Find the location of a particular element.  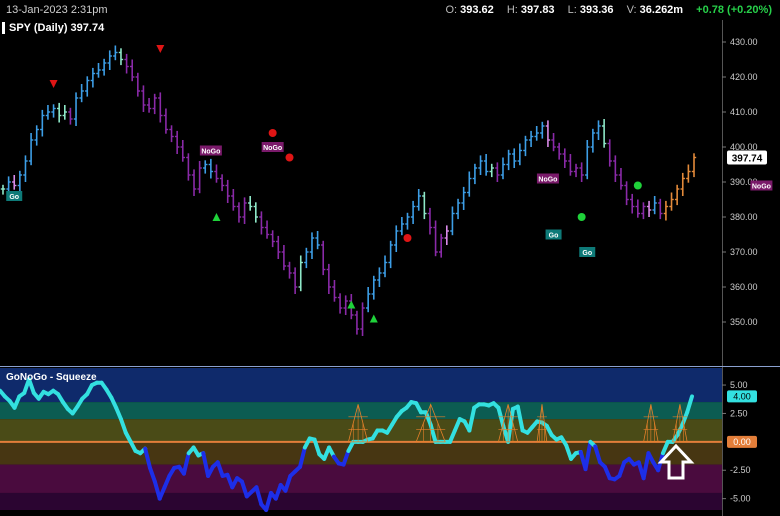

price-tick-label: 350.00 is located at coordinates (744, 322).